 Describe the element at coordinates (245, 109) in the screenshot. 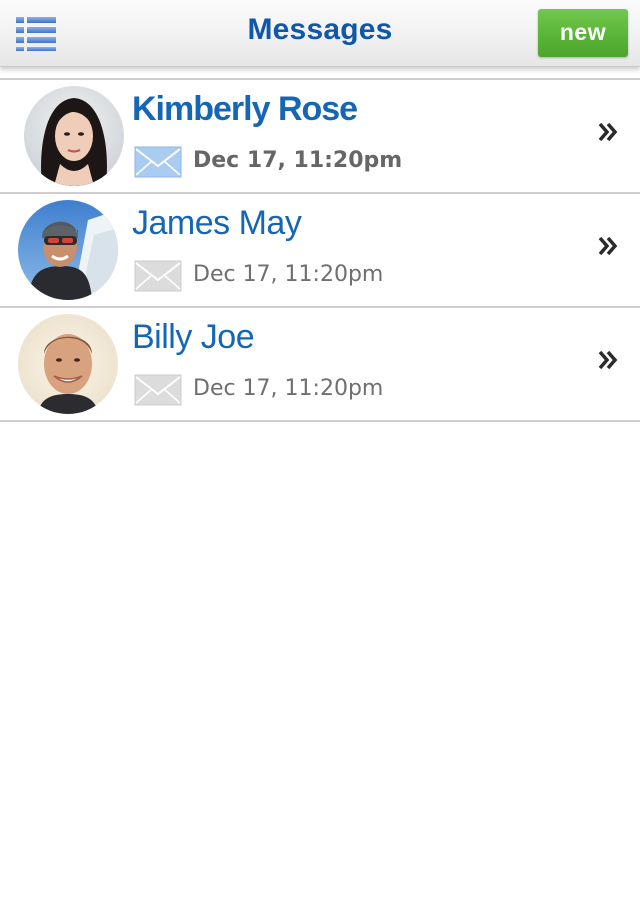

I see `sender-name: Kimberly Rose` at that location.